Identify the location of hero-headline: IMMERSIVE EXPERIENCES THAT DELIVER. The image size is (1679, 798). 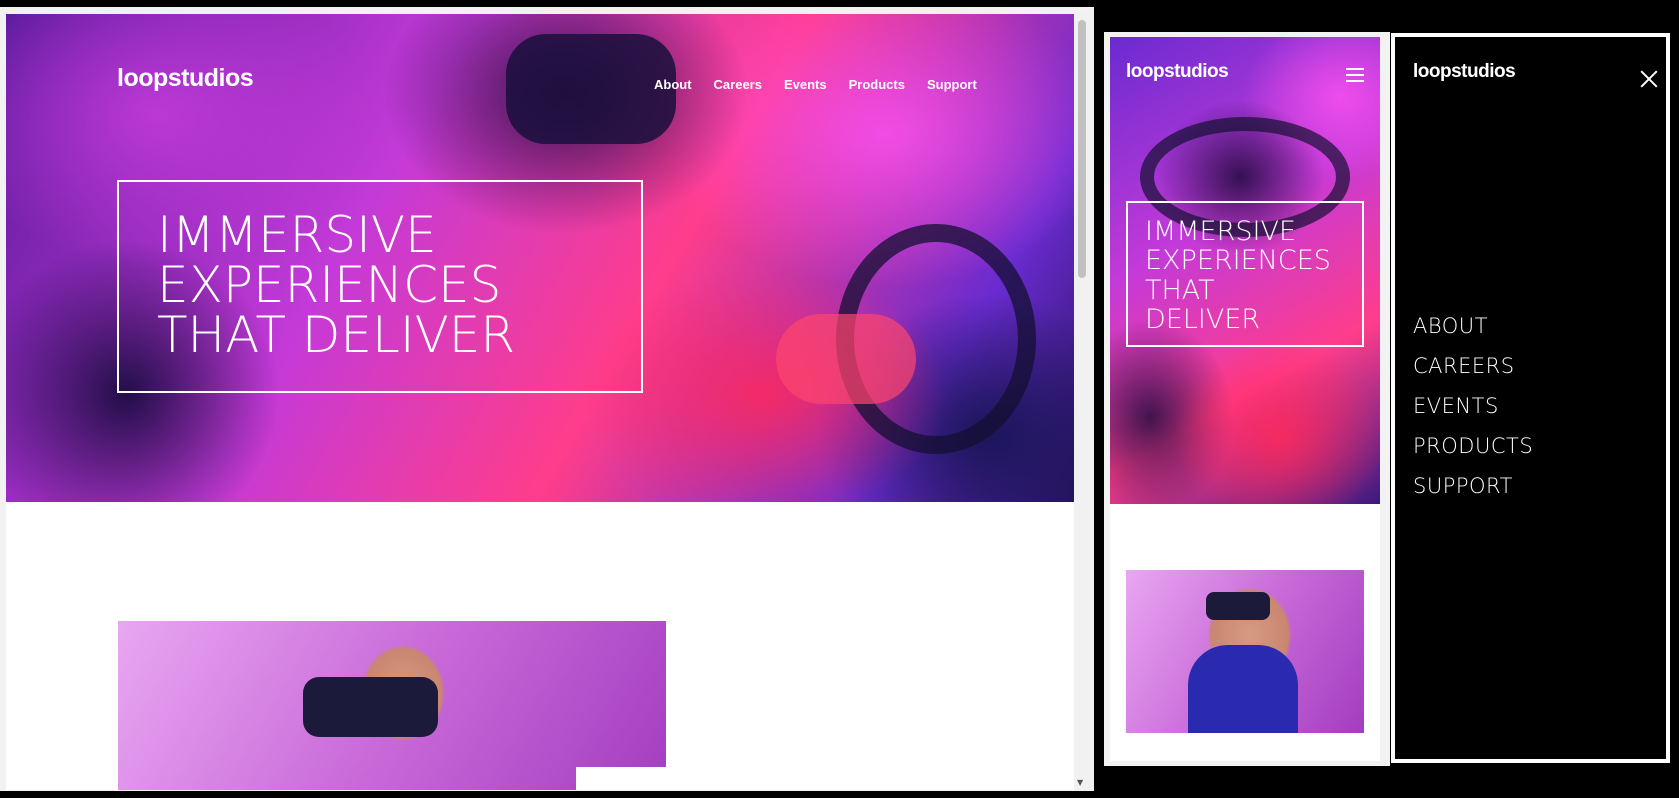
(399, 285).